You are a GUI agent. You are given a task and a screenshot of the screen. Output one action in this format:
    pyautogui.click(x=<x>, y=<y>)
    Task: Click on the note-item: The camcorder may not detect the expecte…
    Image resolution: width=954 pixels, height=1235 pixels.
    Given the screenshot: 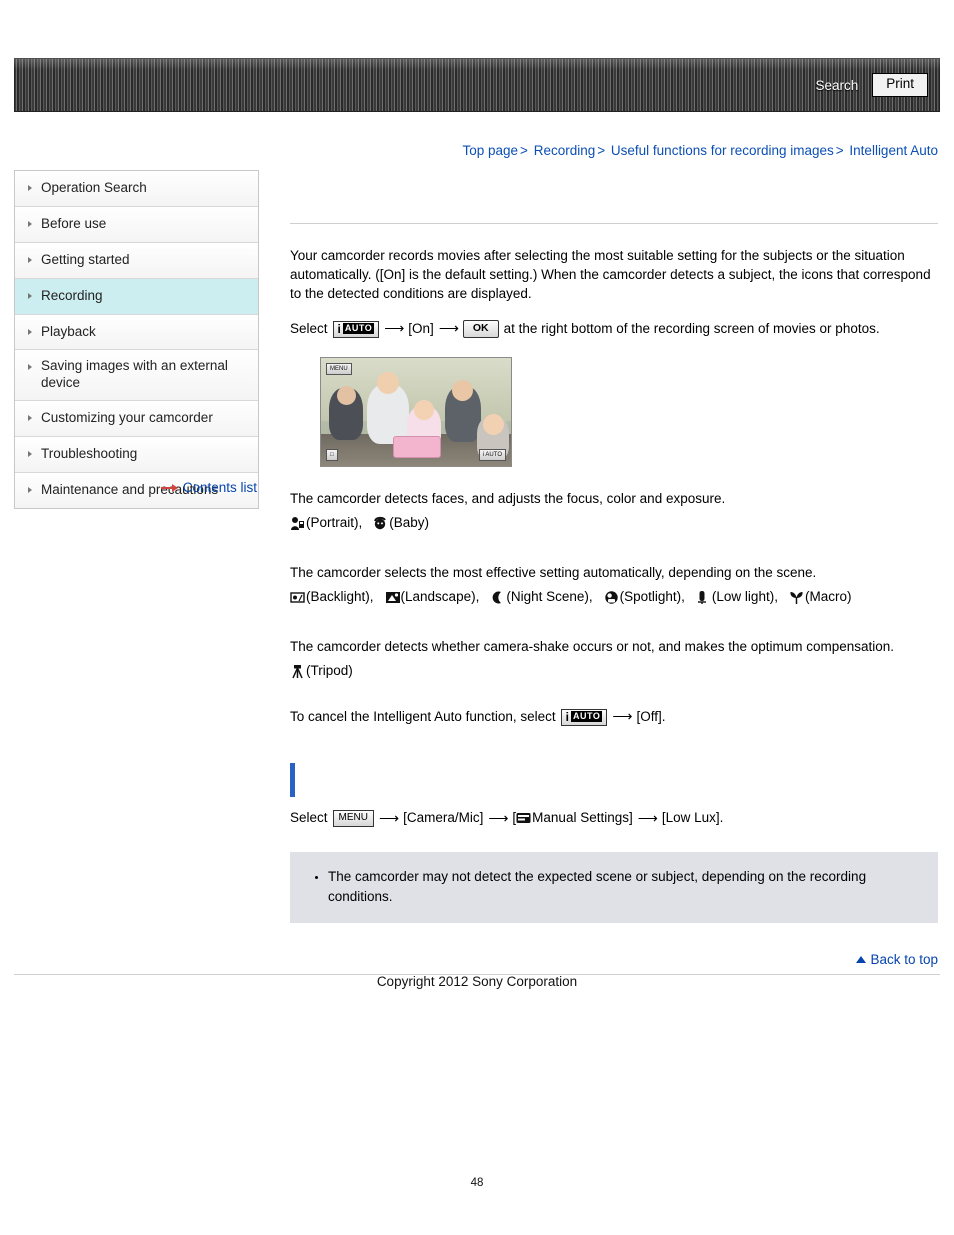 What is the action you would take?
    pyautogui.click(x=624, y=886)
    